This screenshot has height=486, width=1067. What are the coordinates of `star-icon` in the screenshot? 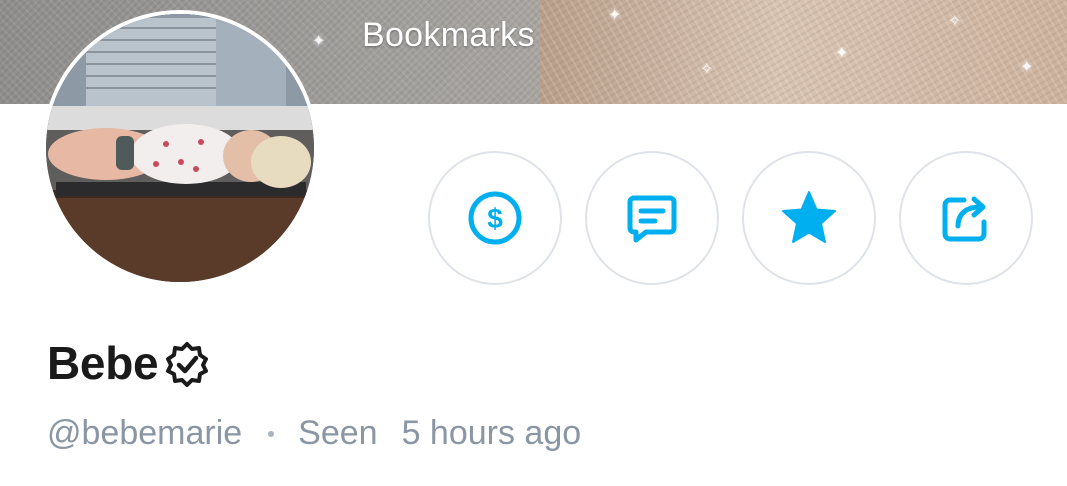 It's located at (809, 217).